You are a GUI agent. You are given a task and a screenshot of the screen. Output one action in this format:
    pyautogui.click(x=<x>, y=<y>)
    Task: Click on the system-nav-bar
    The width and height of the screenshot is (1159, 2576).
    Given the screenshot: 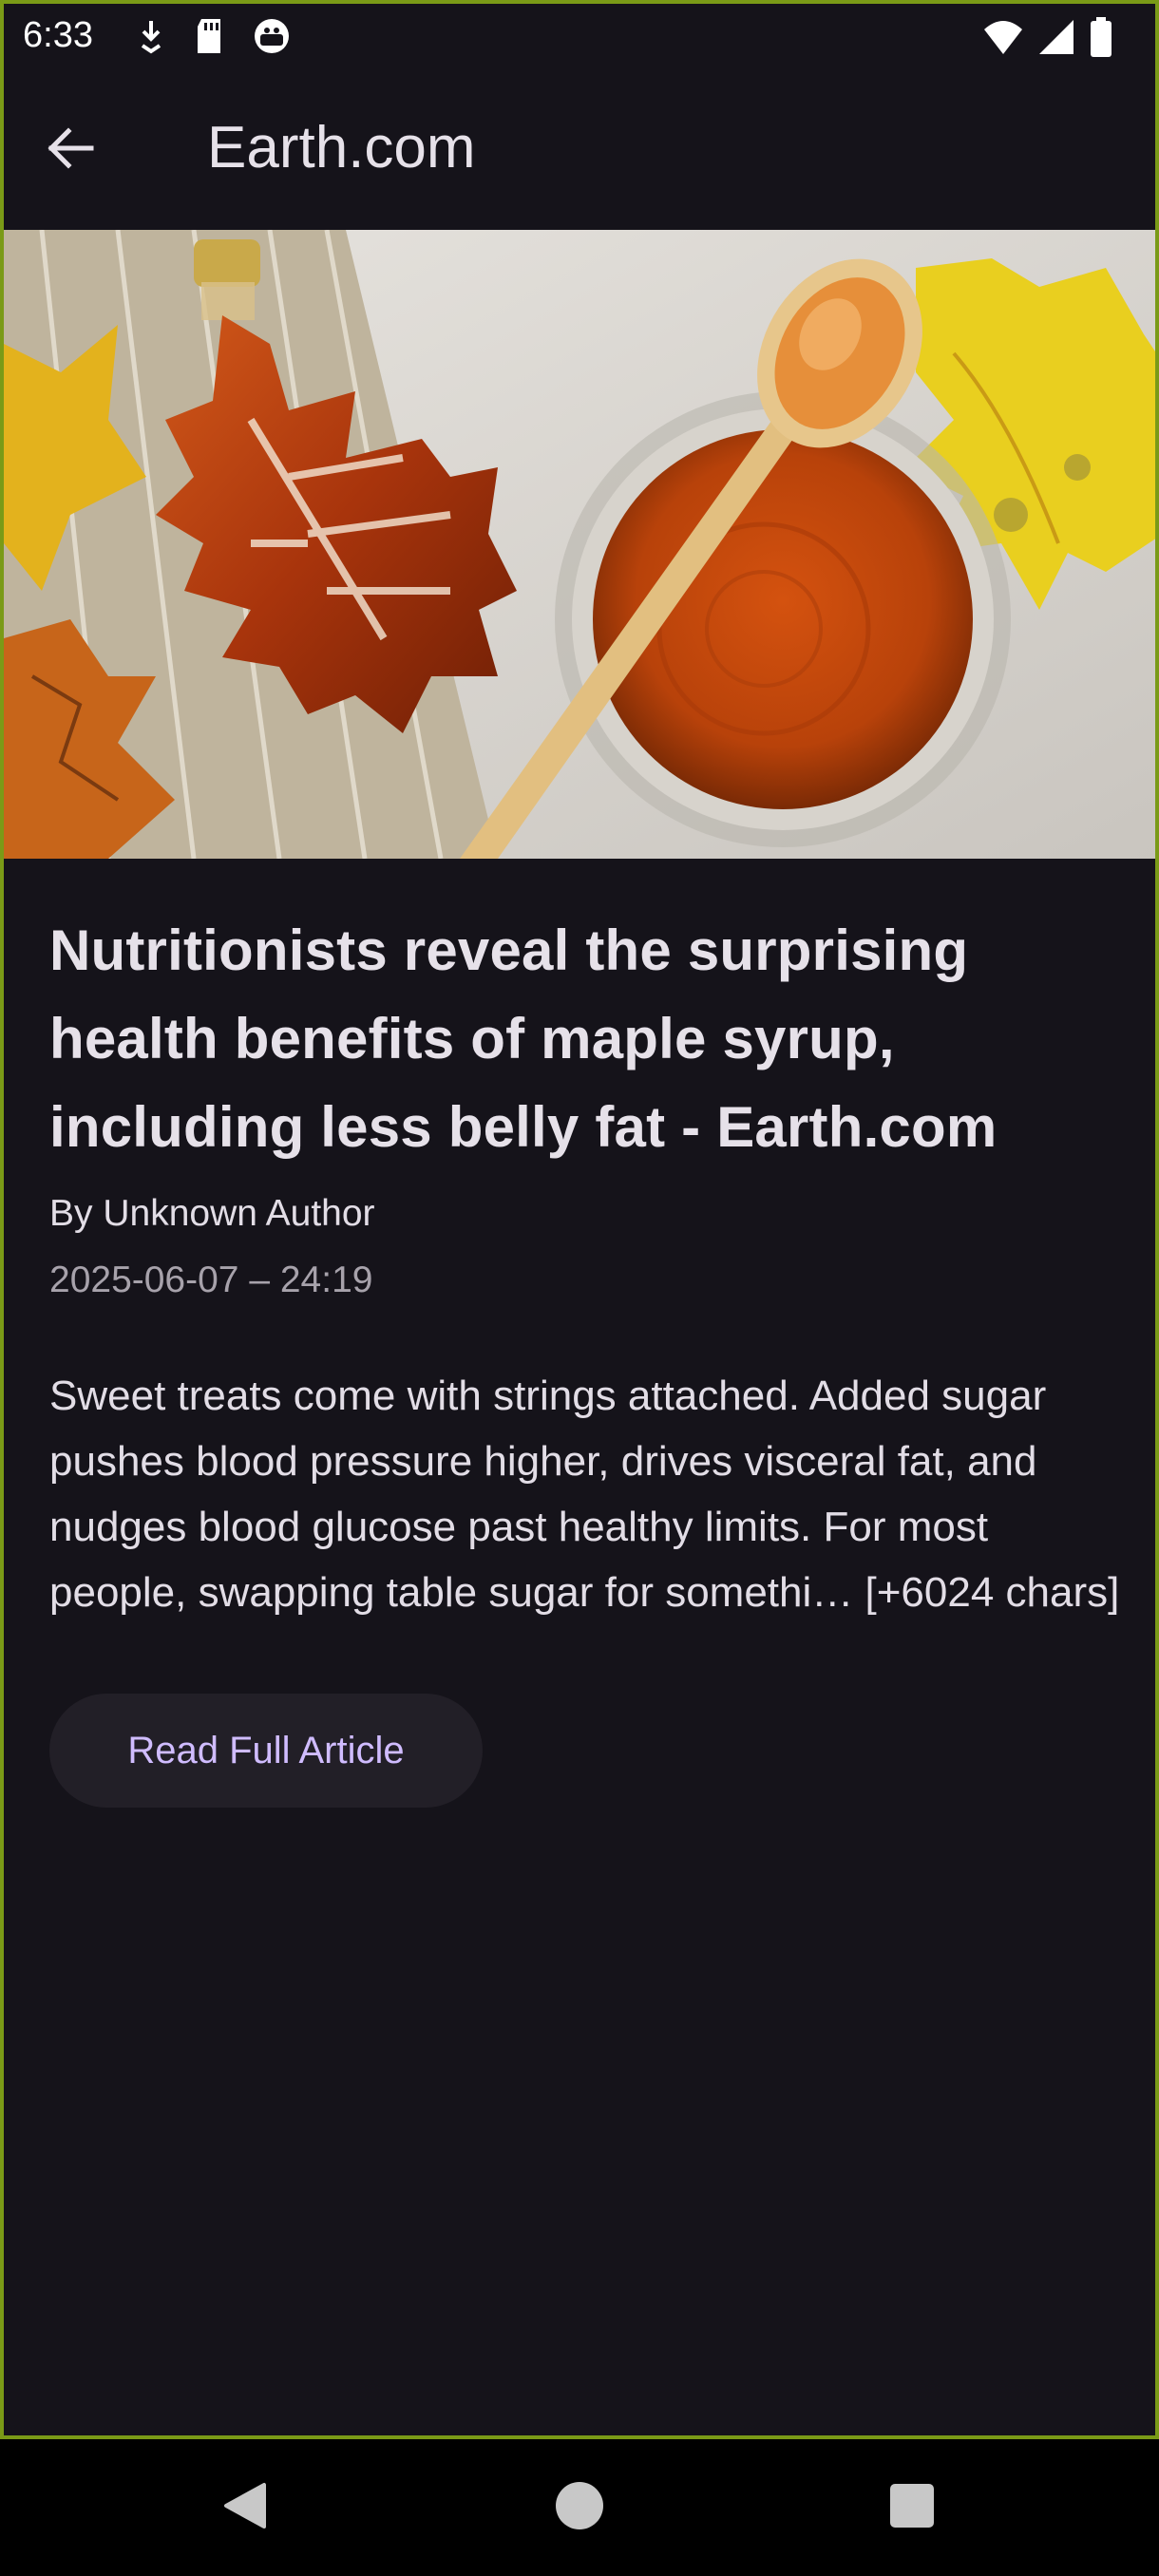 What is the action you would take?
    pyautogui.click(x=579, y=2507)
    